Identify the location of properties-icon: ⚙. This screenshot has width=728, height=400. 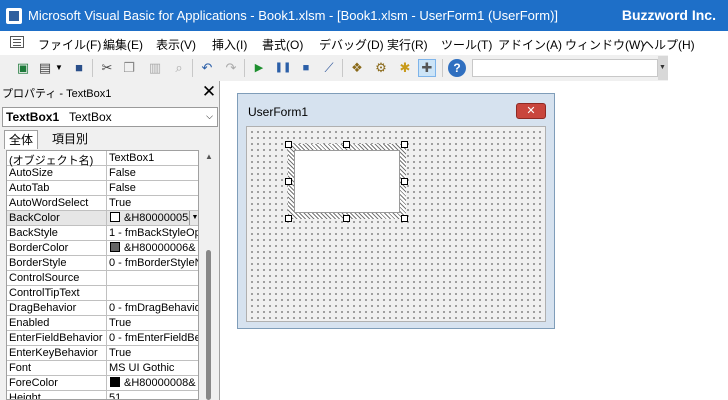
(381, 68).